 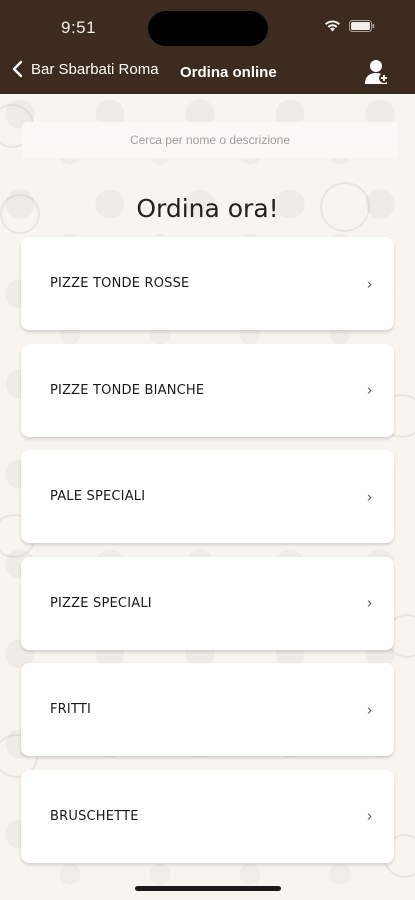 What do you see at coordinates (207, 816) in the screenshot?
I see `category-item: BRUSCHETTE ›` at bounding box center [207, 816].